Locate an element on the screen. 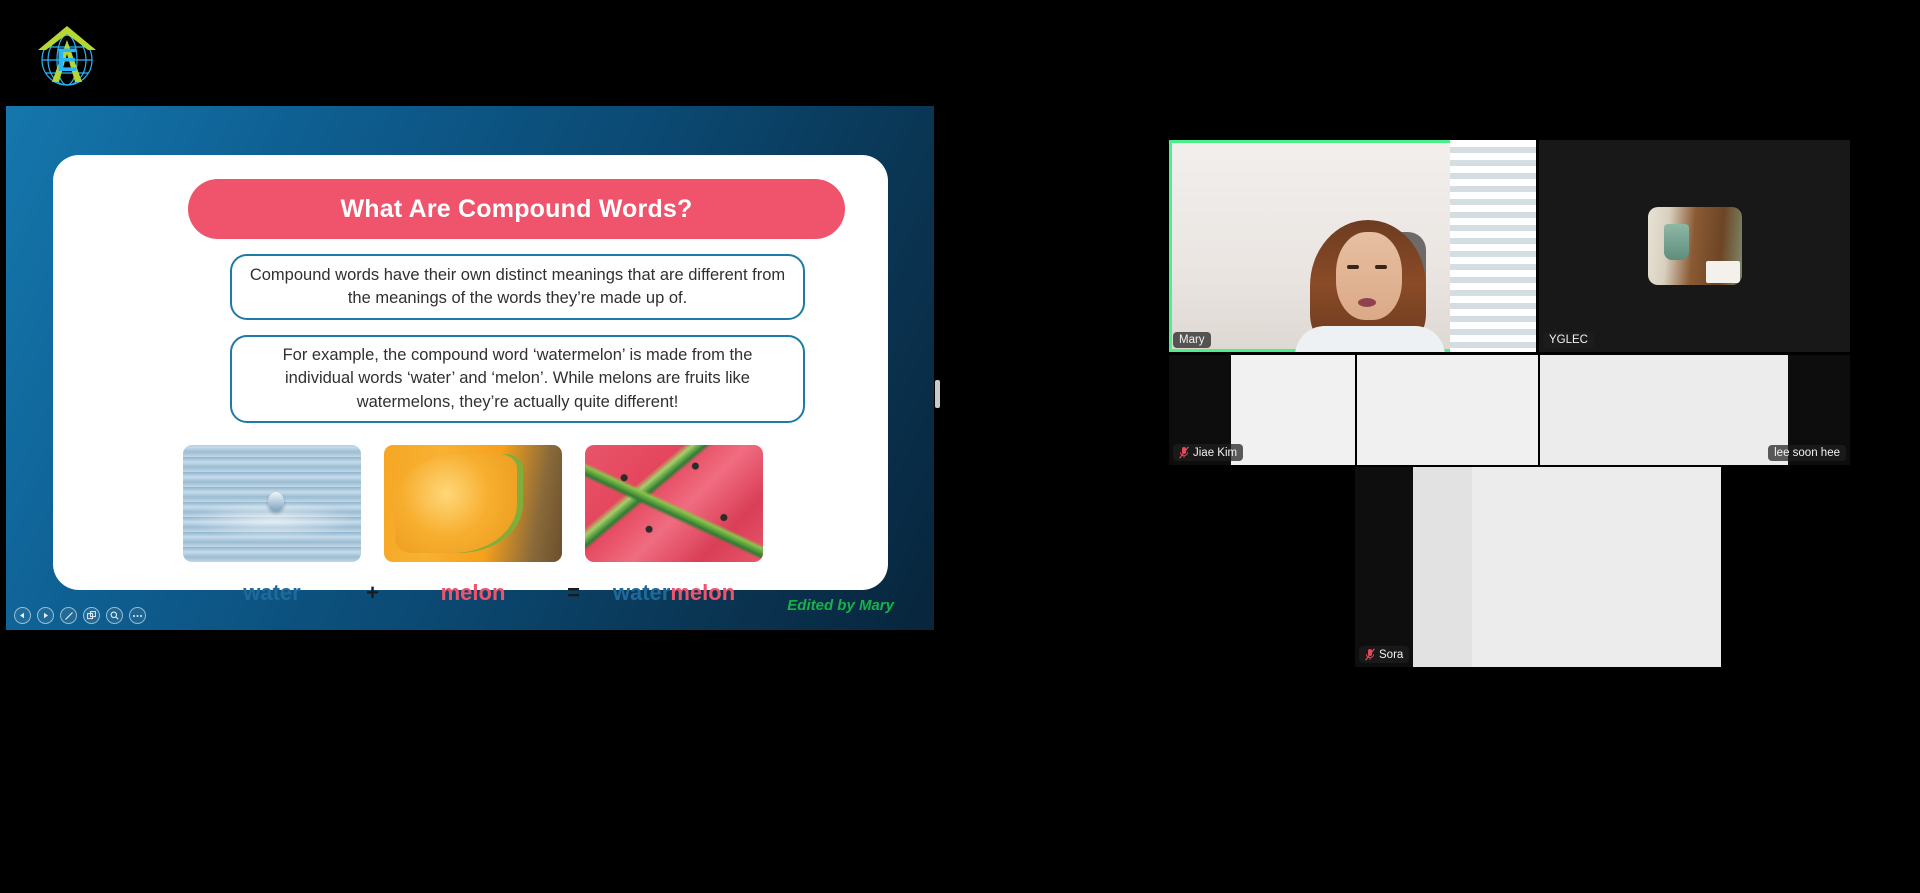  zoom-button is located at coordinates (114, 615).